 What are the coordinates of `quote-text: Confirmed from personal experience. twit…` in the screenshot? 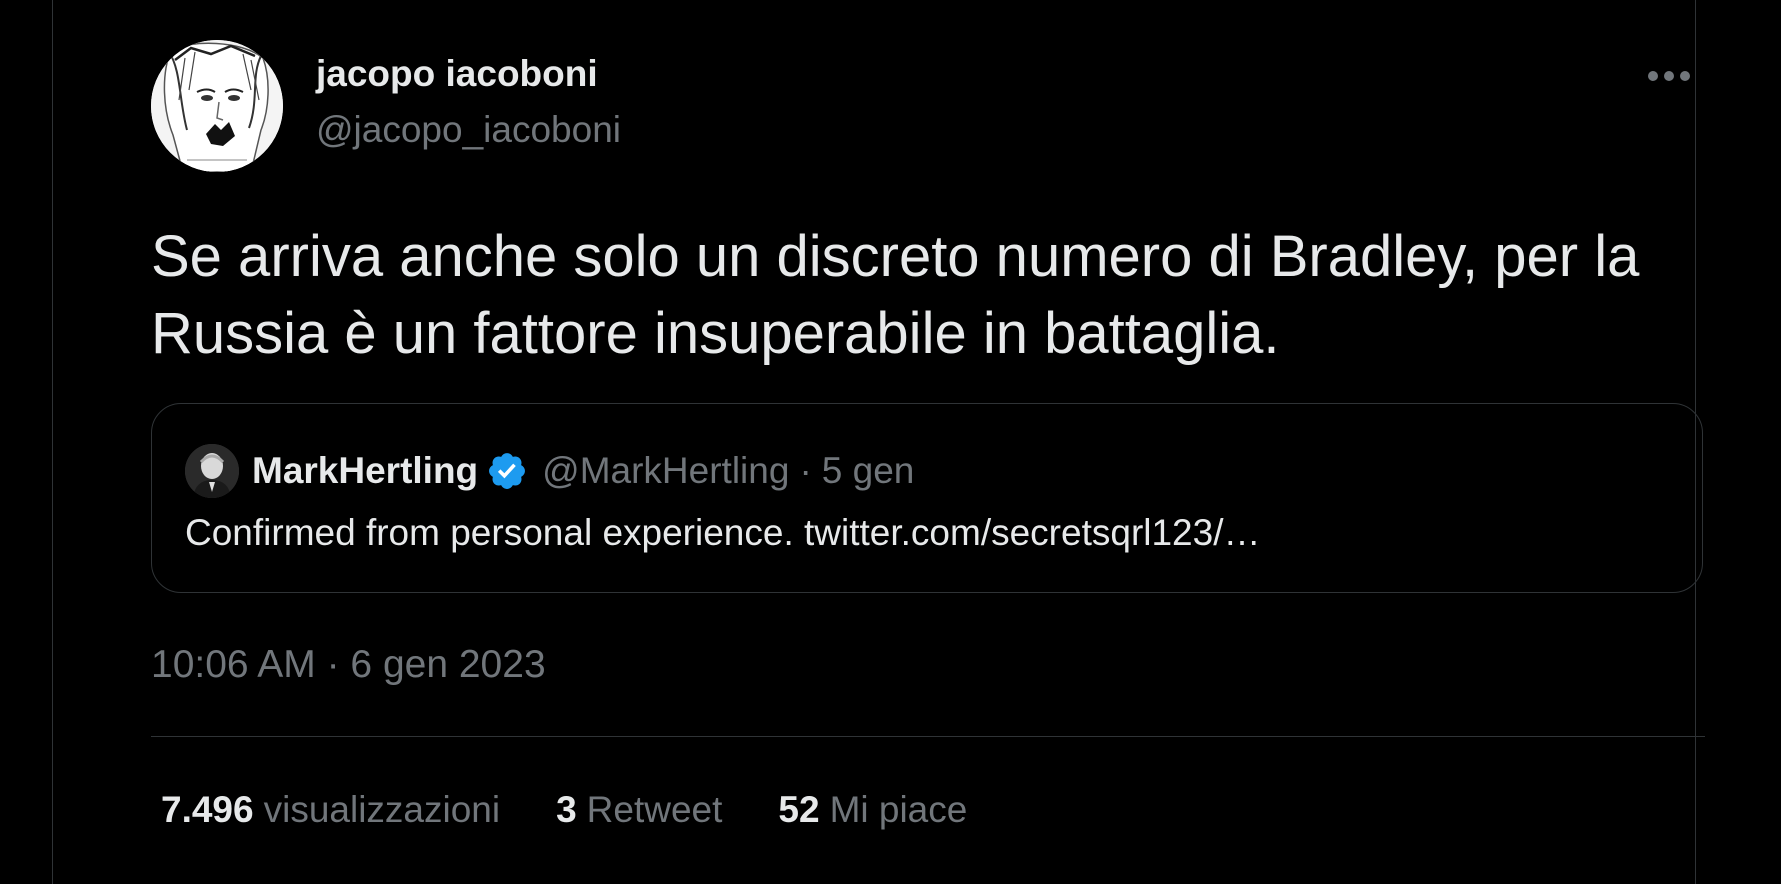 It's located at (723, 532).